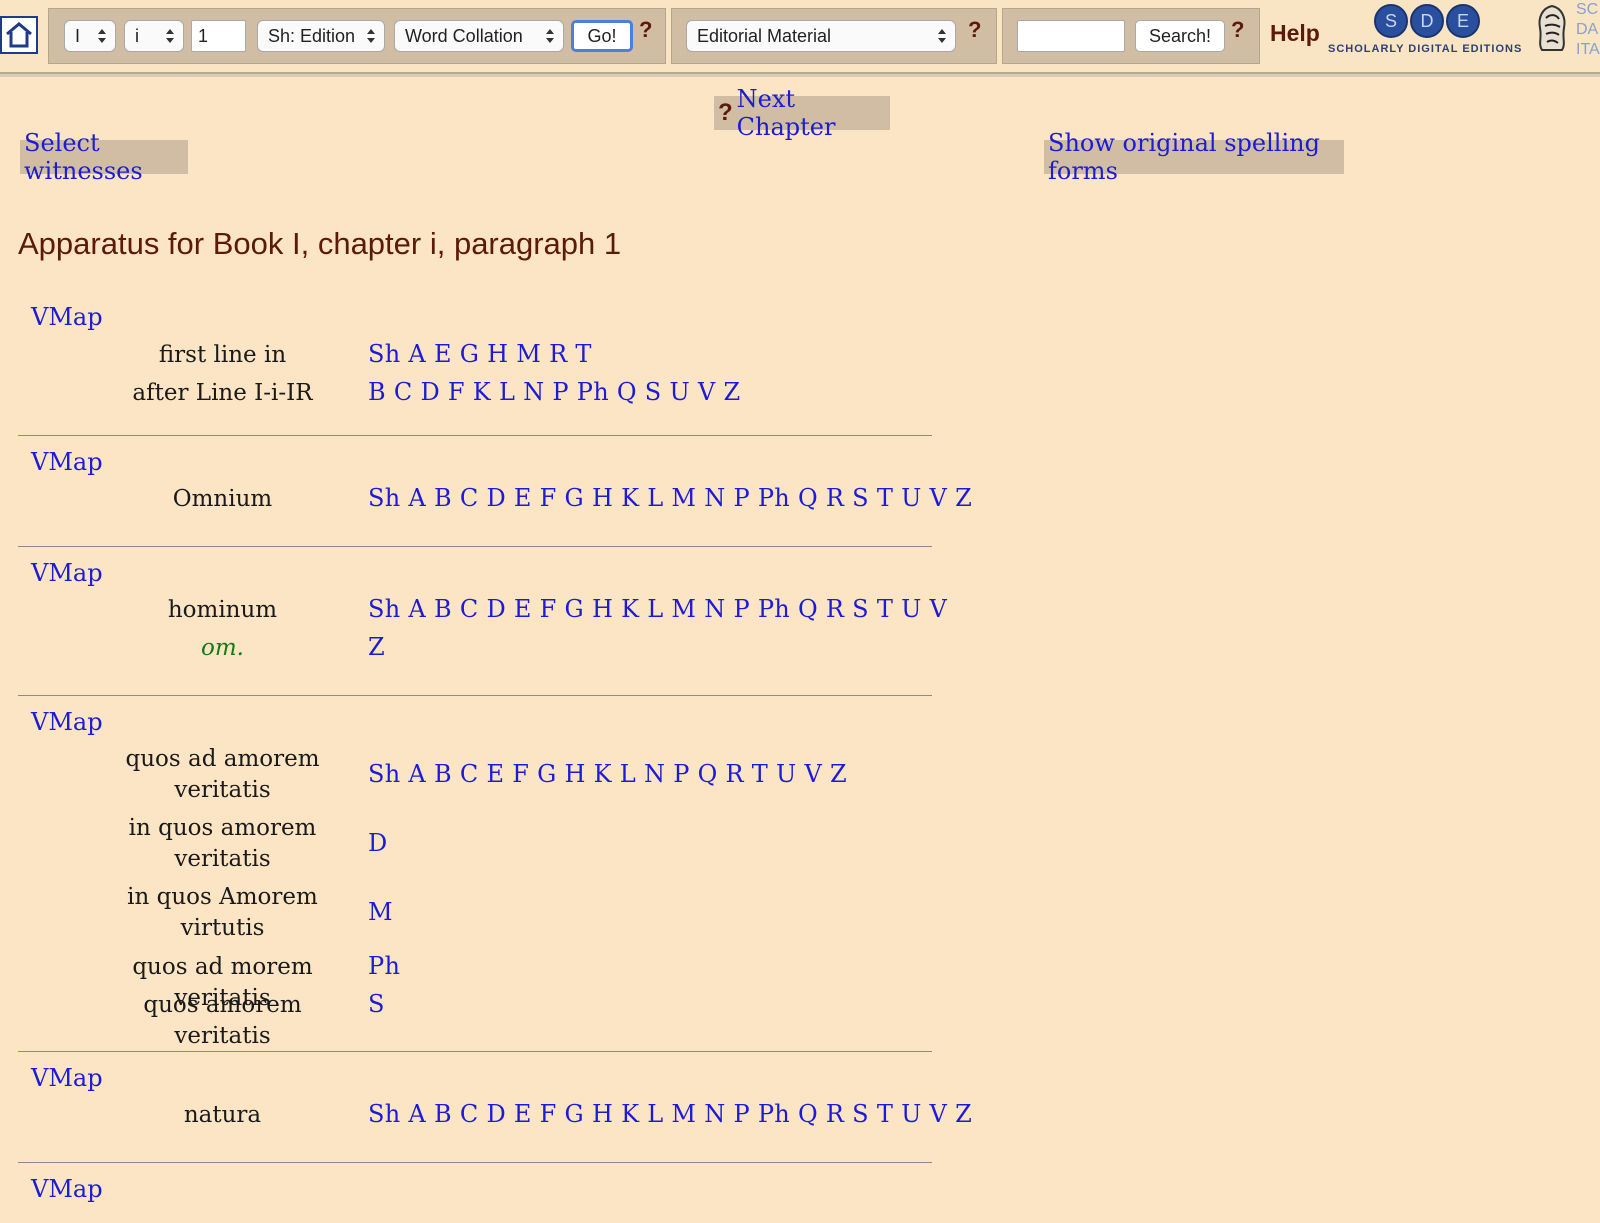 This screenshot has width=1600, height=1223. I want to click on partner-logo-text: SC DA ITA, so click(1588, 30).